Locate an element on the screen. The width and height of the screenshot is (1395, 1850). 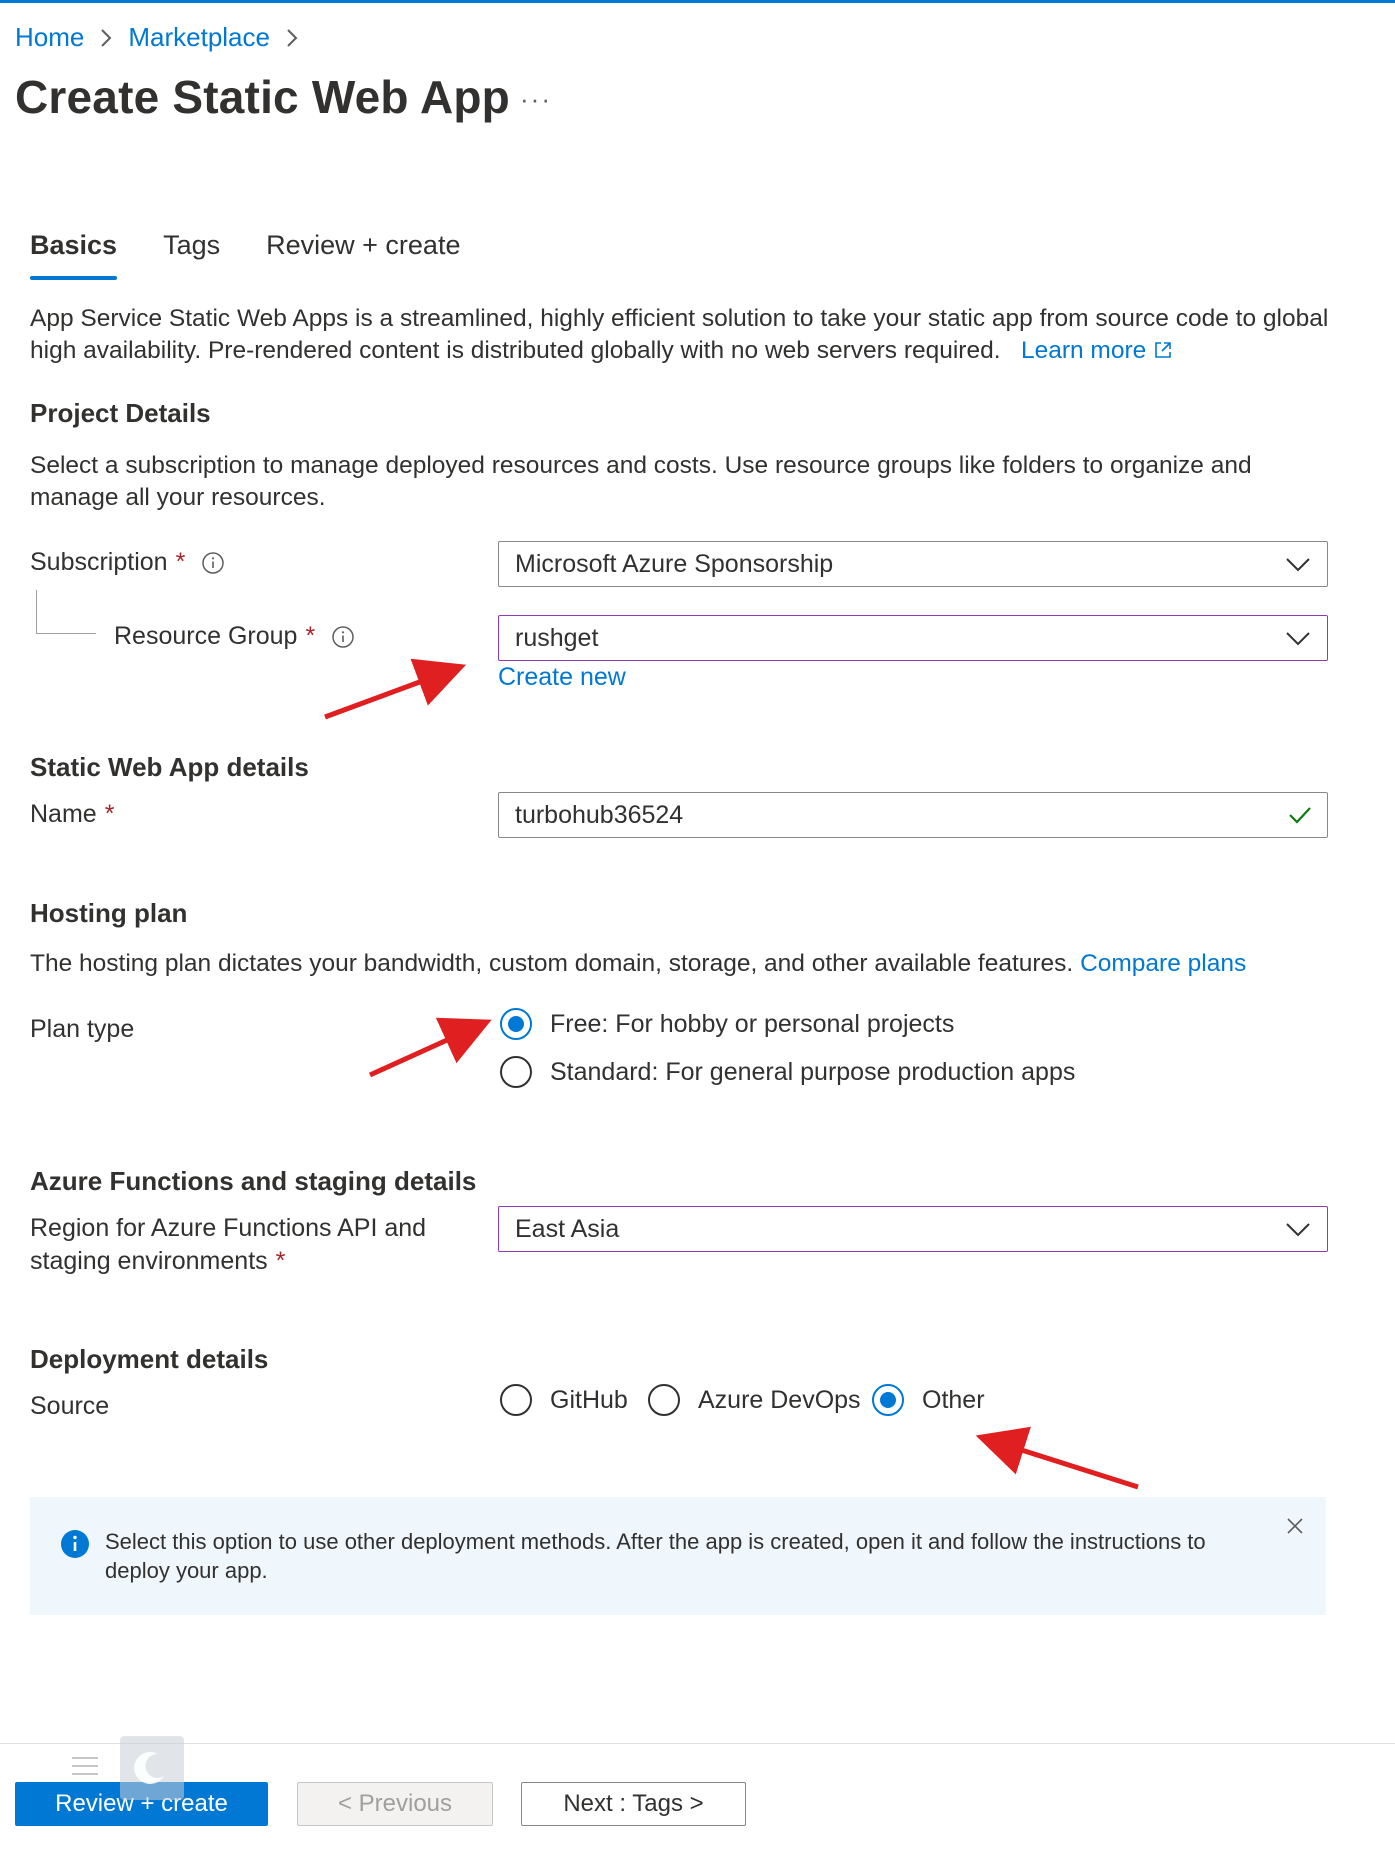
tab-bar: Basics Tags Review + create is located at coordinates (268, 255).